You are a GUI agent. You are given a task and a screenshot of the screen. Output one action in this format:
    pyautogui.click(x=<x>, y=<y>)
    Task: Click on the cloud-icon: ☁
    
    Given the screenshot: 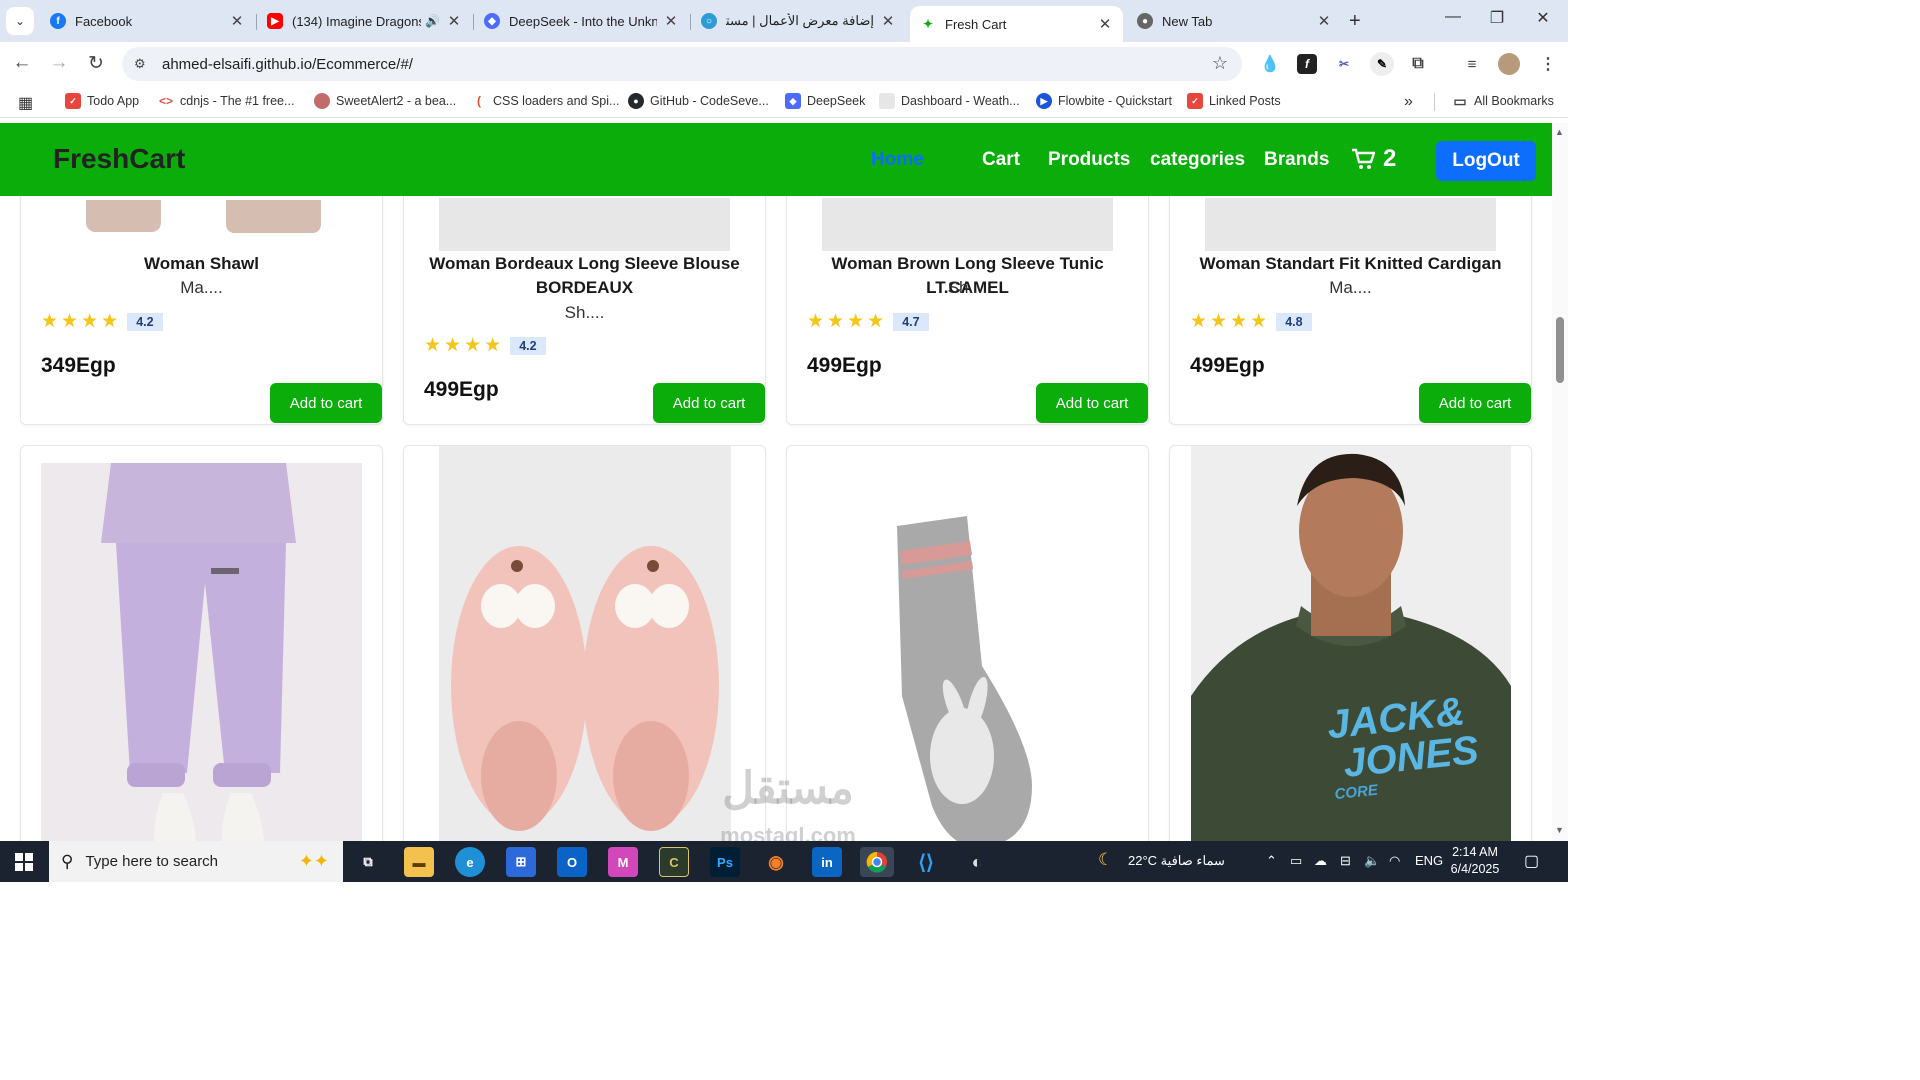 What is the action you would take?
    pyautogui.click(x=1320, y=861)
    